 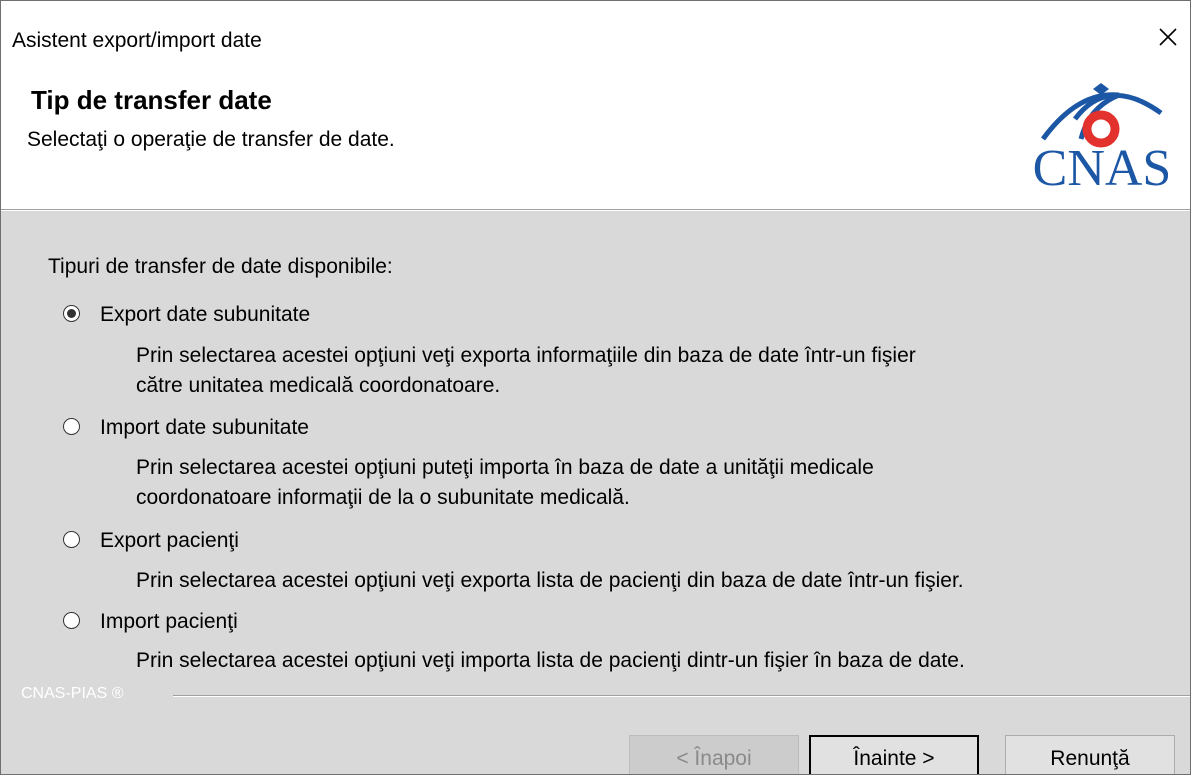 I want to click on option-label: Export pacienţi, so click(x=169, y=541).